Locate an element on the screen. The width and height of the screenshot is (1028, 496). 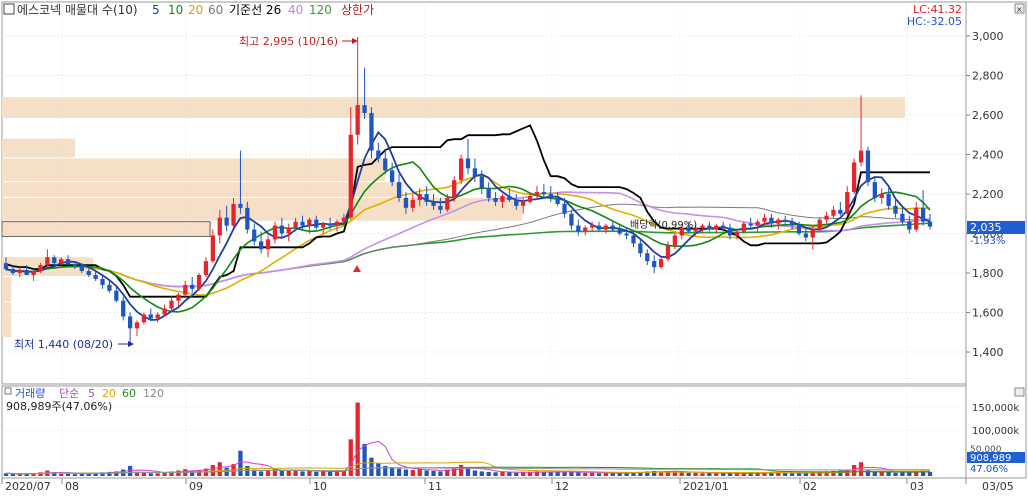
volume-close-button is located at coordinates (1019, 392).